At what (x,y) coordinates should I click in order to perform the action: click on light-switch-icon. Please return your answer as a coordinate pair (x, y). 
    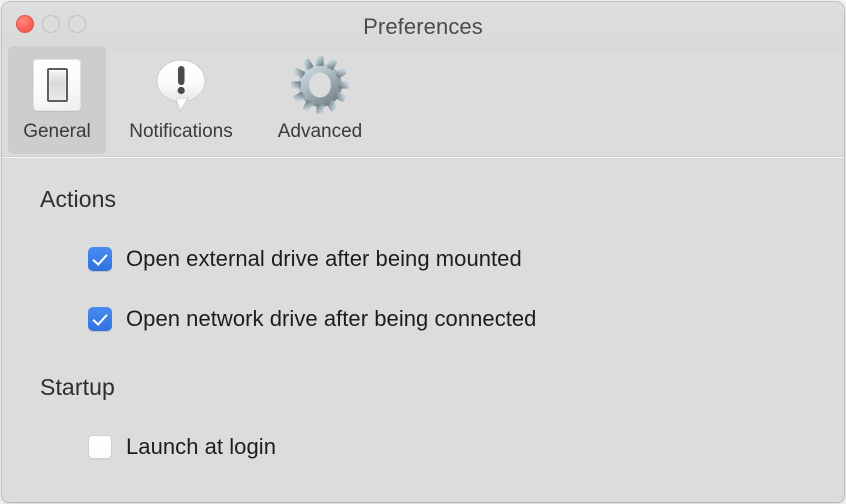
    Looking at the image, I should click on (57, 85).